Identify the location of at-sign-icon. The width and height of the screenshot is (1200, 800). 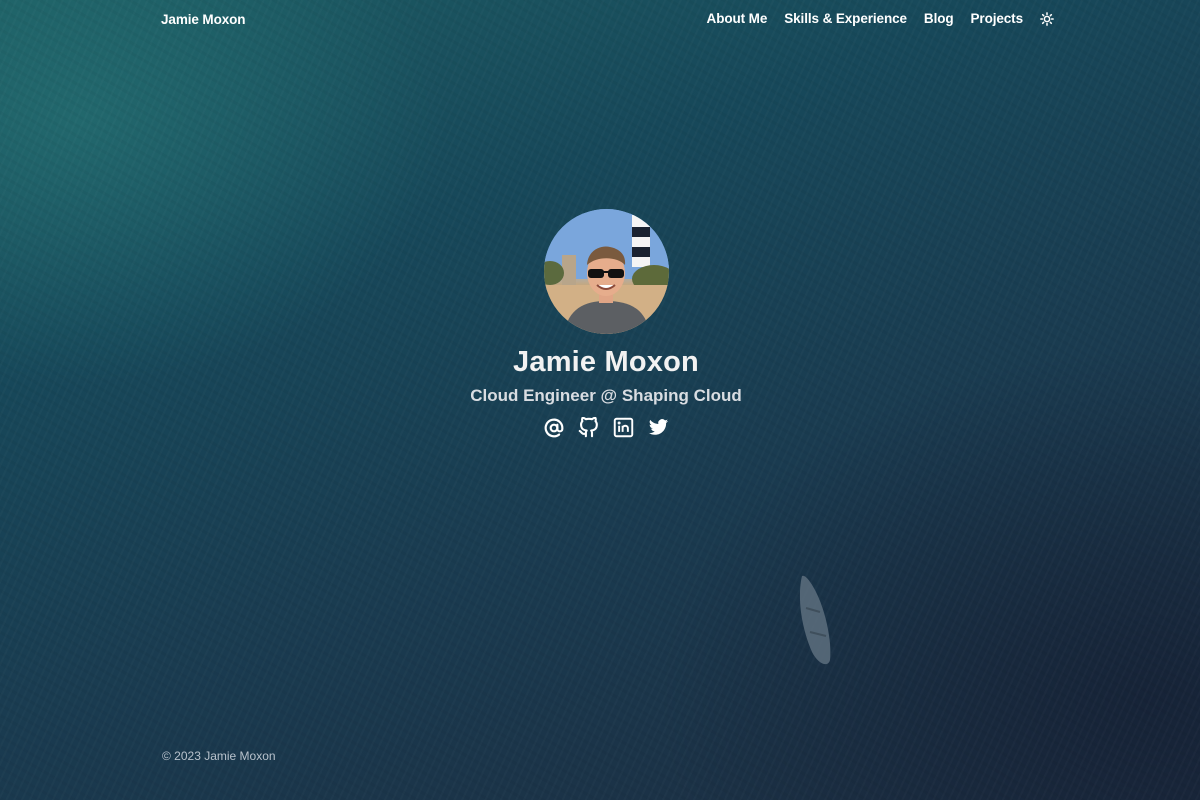
(553, 427).